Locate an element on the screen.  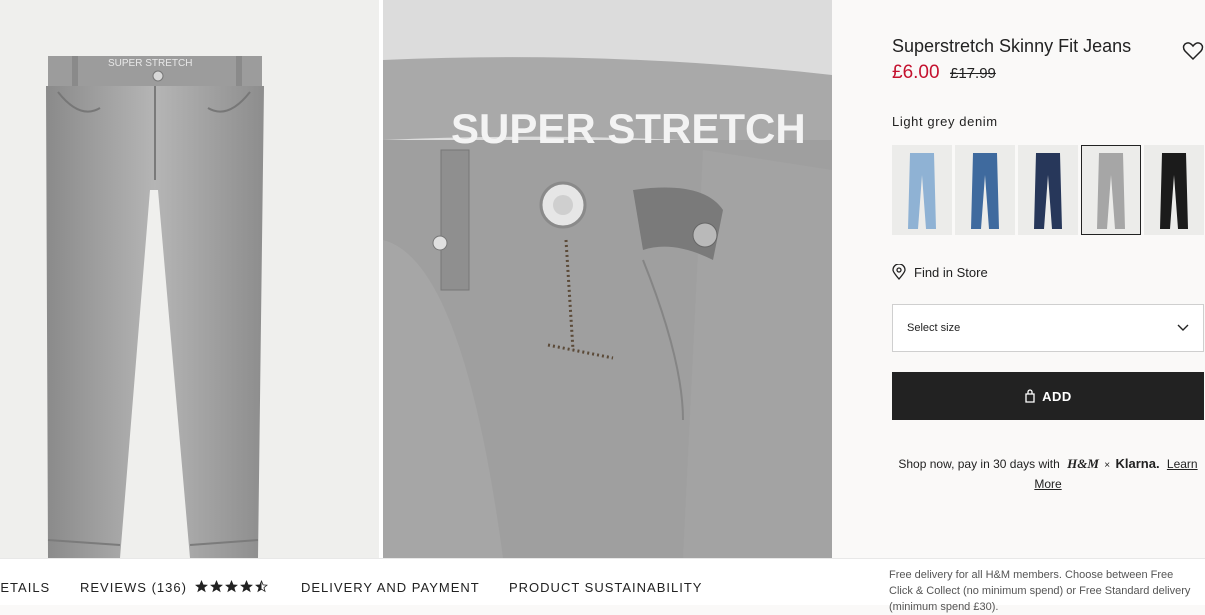
color-swatches is located at coordinates (1048, 190).